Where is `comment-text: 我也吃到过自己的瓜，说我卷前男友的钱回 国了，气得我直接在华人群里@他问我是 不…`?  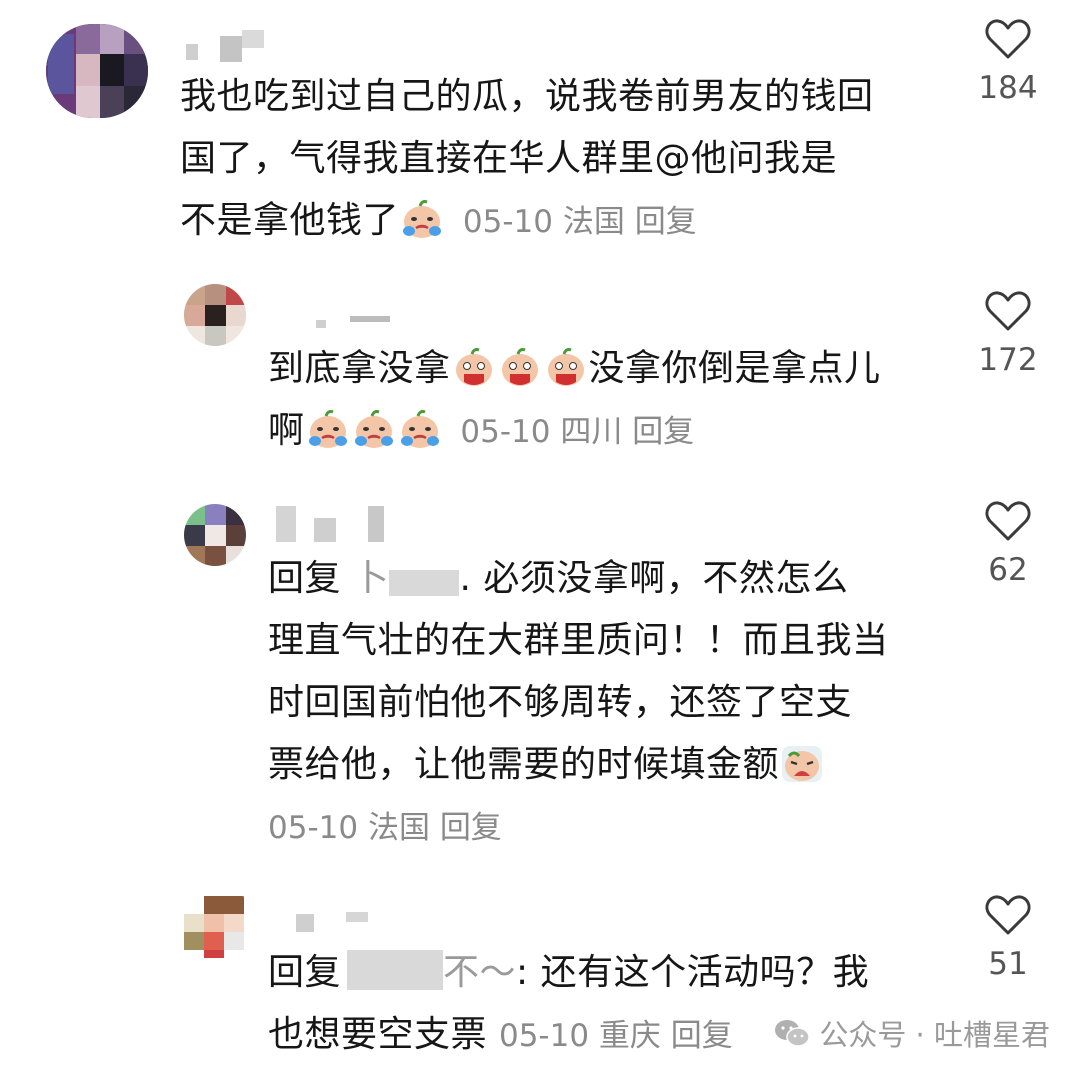 comment-text: 我也吃到过自己的瓜，说我卷前男友的钱回 国了，气得我直接在华人群里@他问我是 不… is located at coordinates (565, 159).